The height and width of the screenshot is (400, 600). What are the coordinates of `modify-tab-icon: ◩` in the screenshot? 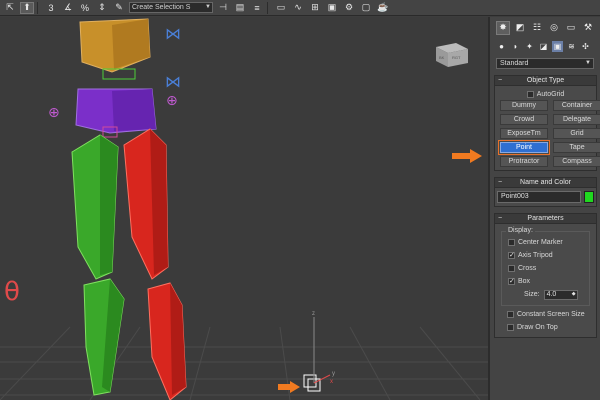 It's located at (520, 28).